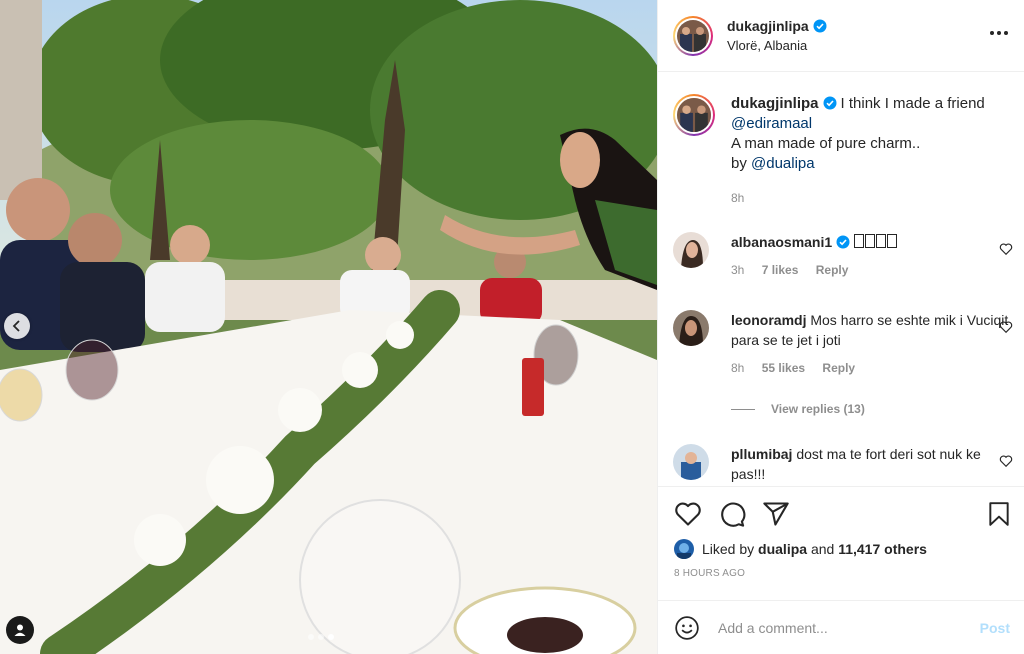 This screenshot has width=1024, height=654. What do you see at coordinates (999, 514) in the screenshot?
I see `save-icon` at bounding box center [999, 514].